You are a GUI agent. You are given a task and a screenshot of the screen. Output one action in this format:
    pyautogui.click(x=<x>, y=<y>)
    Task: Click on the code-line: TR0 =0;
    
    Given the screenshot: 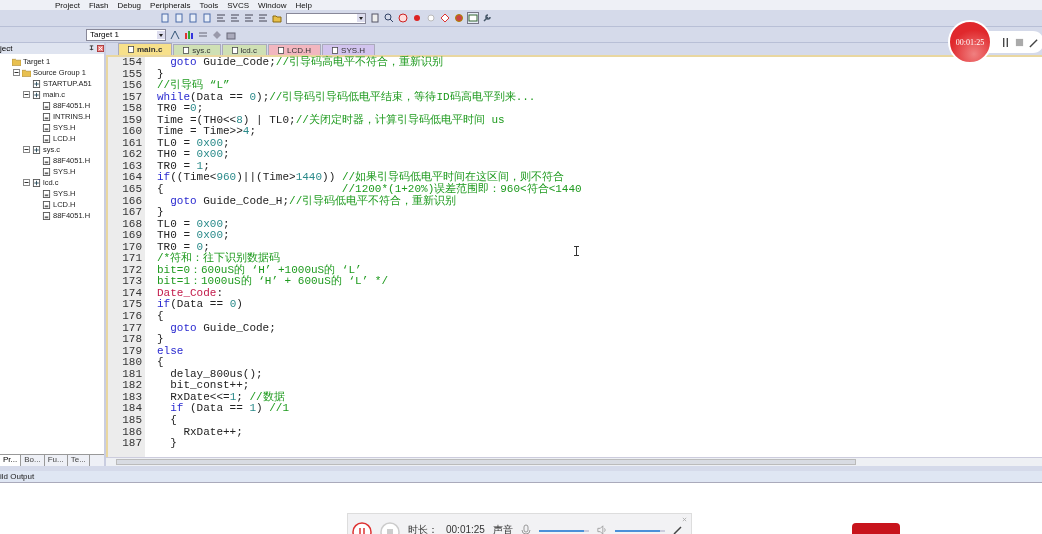 What is the action you would take?
    pyautogui.click(x=180, y=109)
    